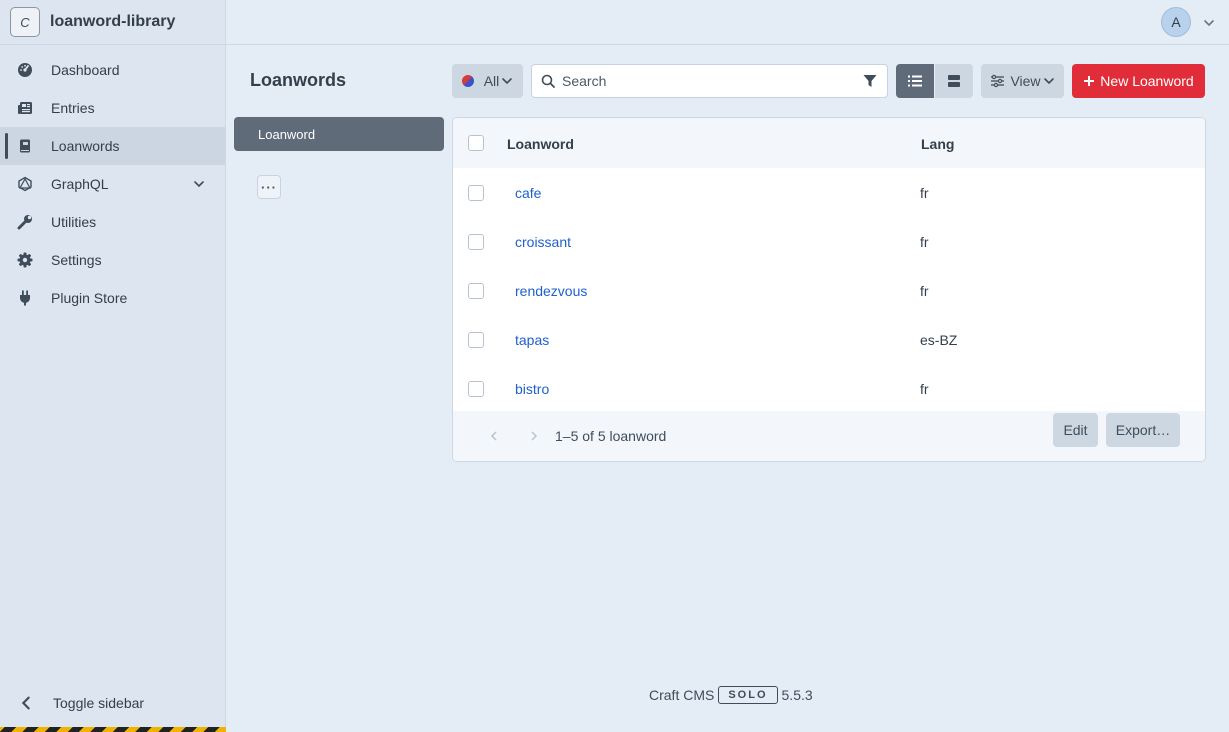 This screenshot has width=1229, height=732. Describe the element at coordinates (25, 146) in the screenshot. I see `book-icon` at that location.